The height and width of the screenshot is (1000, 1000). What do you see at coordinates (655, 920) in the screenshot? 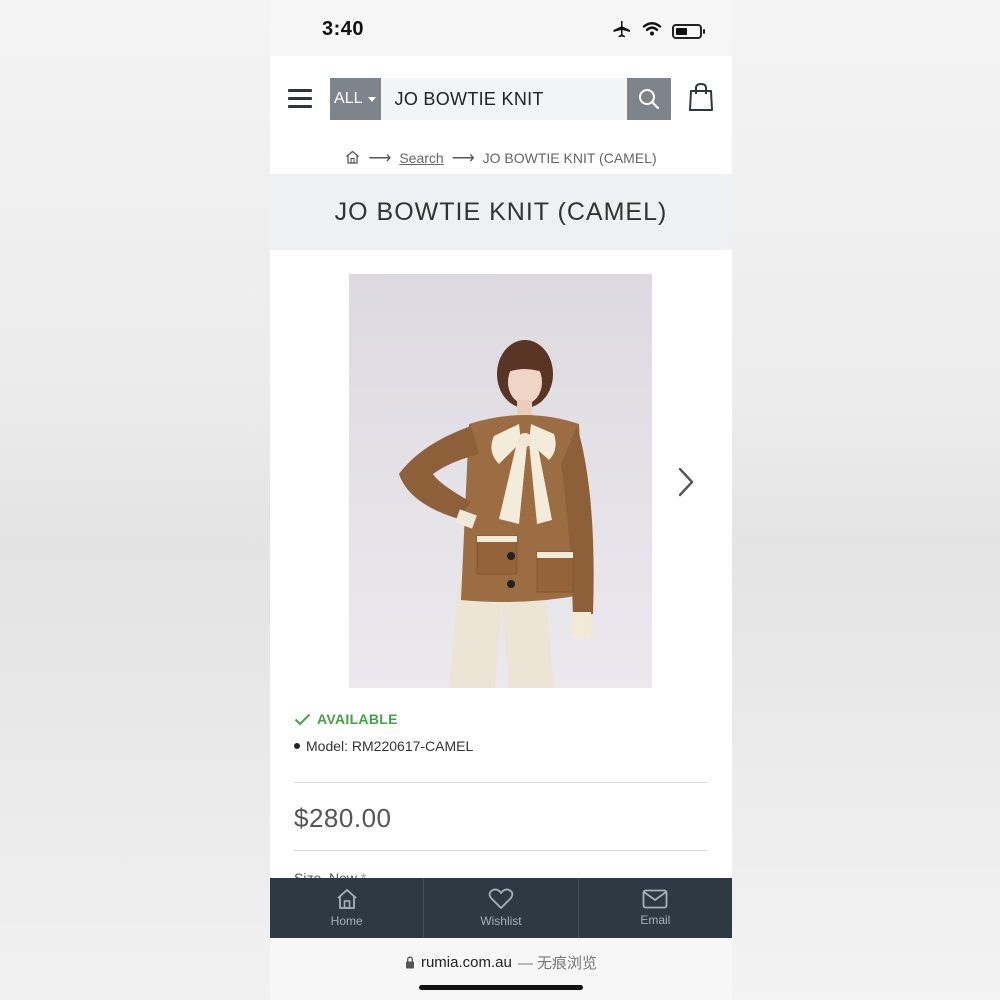
I see `nav-email-label: Email` at bounding box center [655, 920].